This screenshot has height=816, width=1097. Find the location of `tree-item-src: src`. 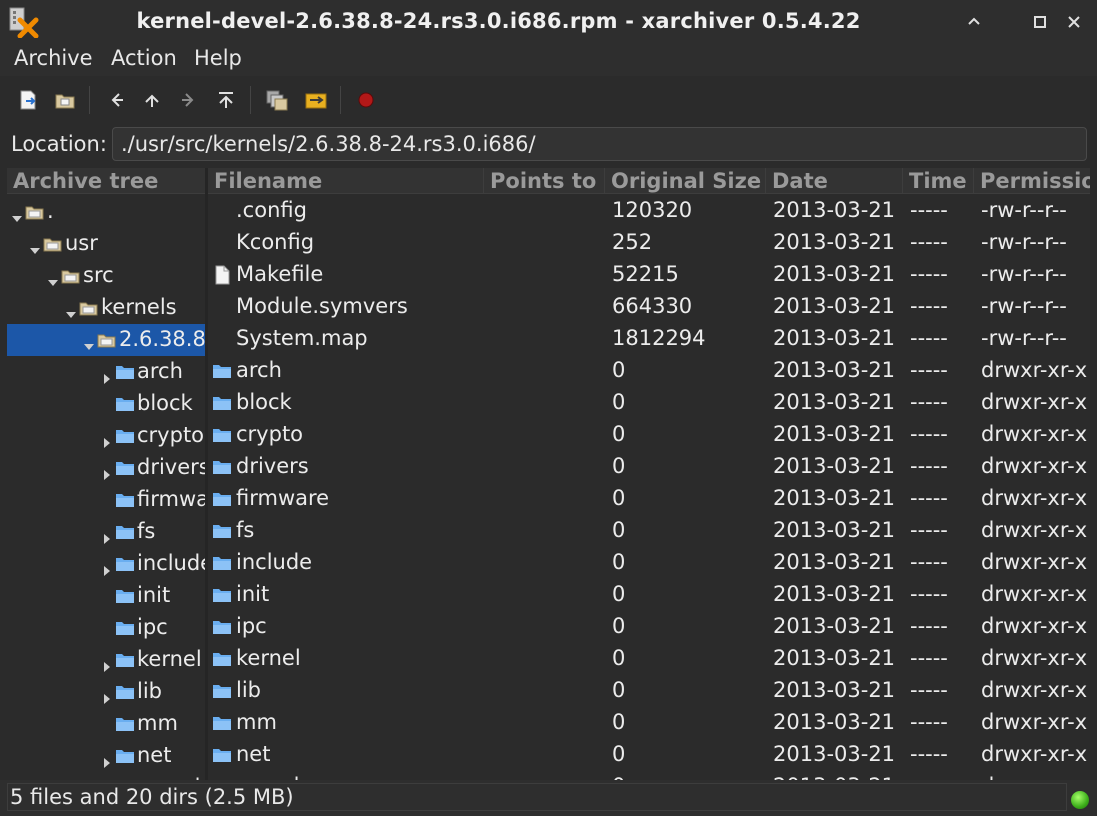

tree-item-src: src is located at coordinates (106, 276).